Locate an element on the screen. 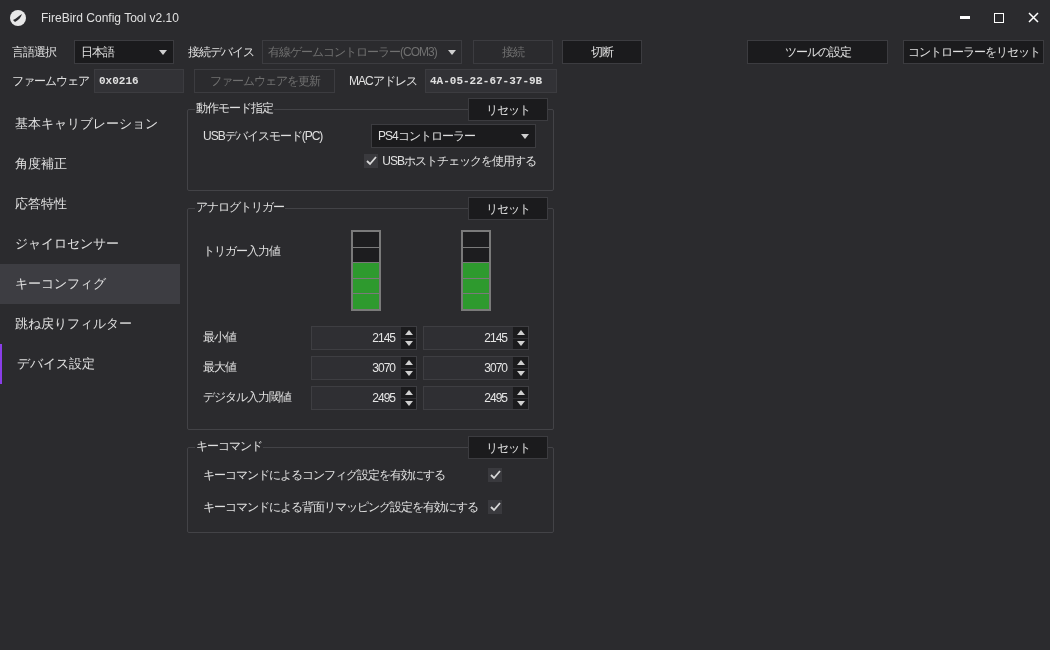 This screenshot has height=650, width=1050. usb-host-check-label: USBホストチェックを使用する is located at coordinates (459, 161).